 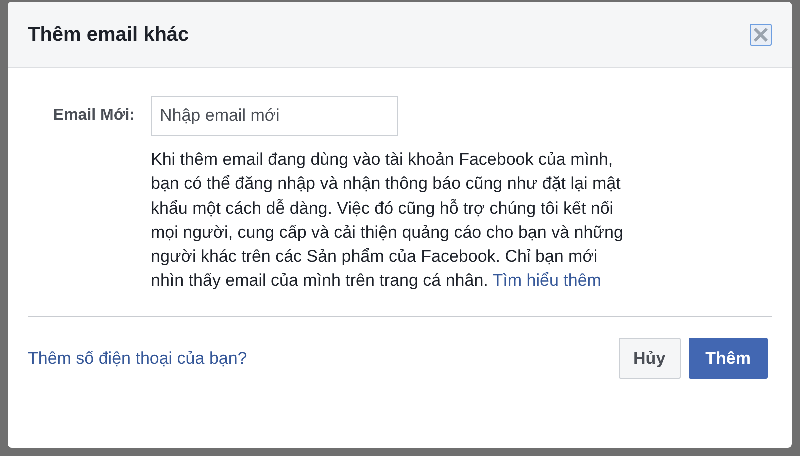 I want to click on close-icon, so click(x=761, y=34).